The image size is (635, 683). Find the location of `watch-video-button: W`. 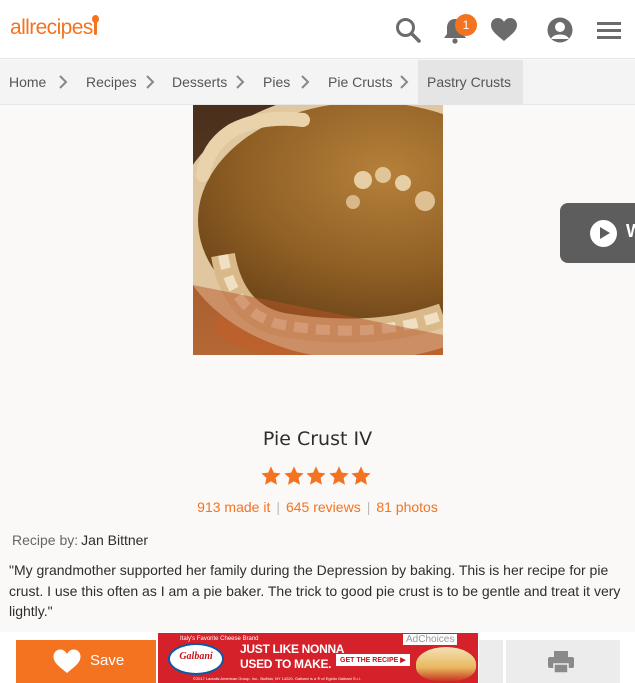

watch-video-button: W is located at coordinates (597, 233).